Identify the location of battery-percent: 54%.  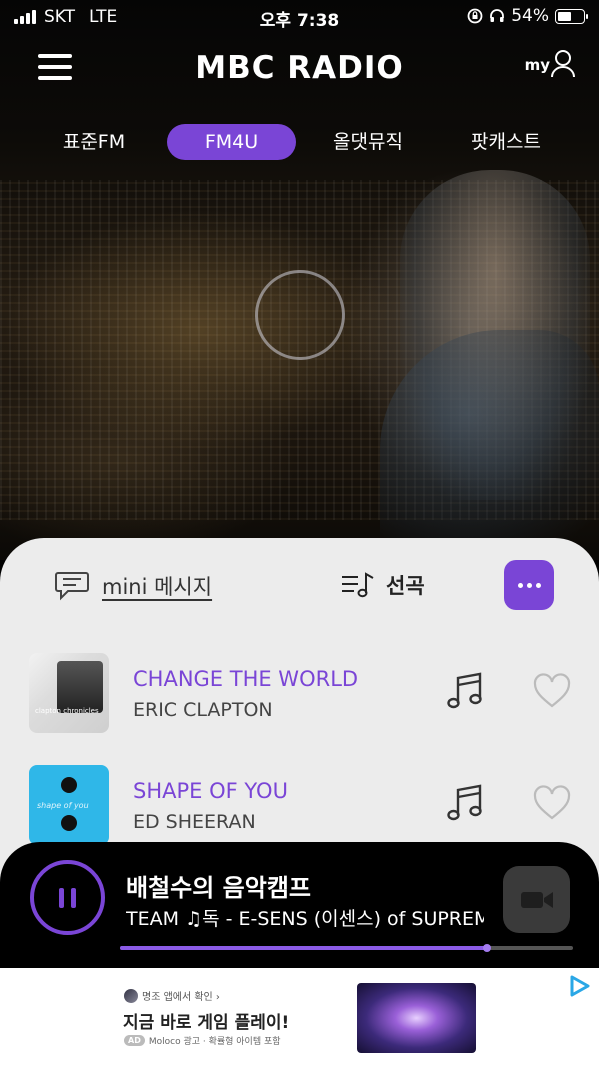
(530, 16).